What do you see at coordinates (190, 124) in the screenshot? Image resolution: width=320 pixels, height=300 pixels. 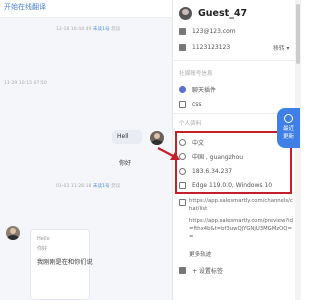 I see `personal-section-title: 个人资料` at bounding box center [190, 124].